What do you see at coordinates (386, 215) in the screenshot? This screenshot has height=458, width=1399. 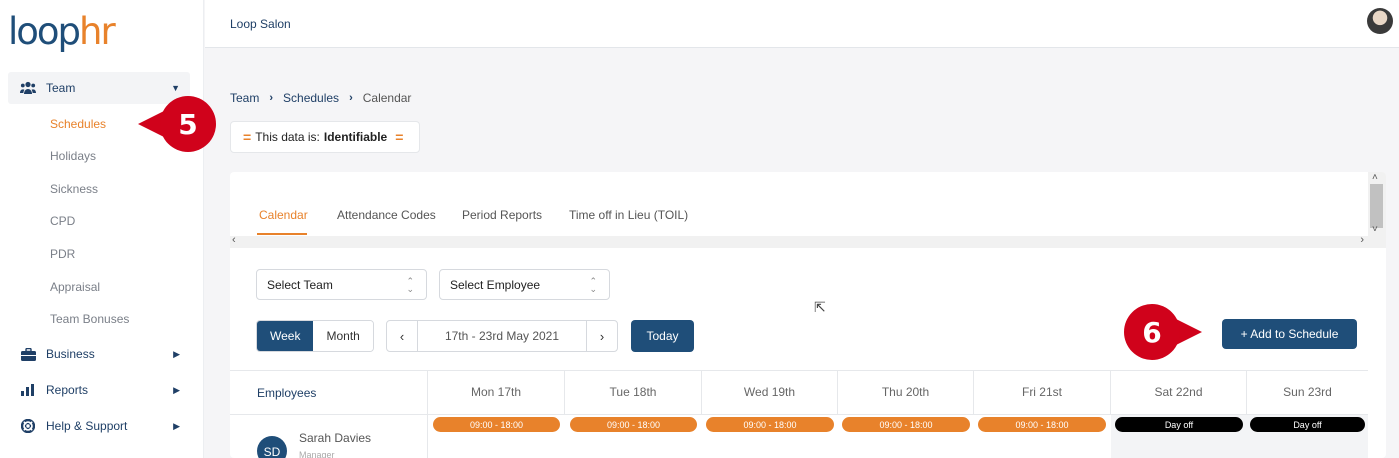 I see `tab-attendance-codes: Attendance Codes` at bounding box center [386, 215].